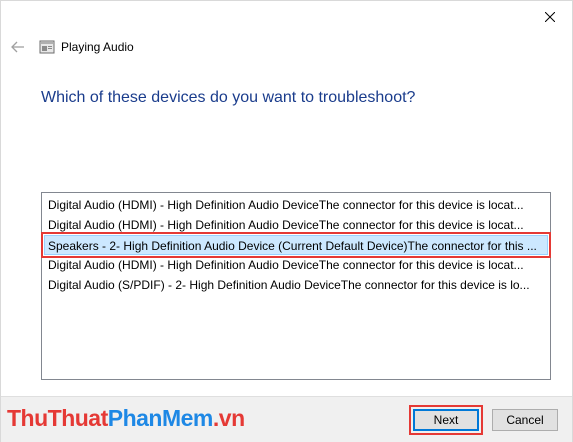 The width and height of the screenshot is (573, 442). Describe the element at coordinates (446, 420) in the screenshot. I see `next-button: Next` at that location.